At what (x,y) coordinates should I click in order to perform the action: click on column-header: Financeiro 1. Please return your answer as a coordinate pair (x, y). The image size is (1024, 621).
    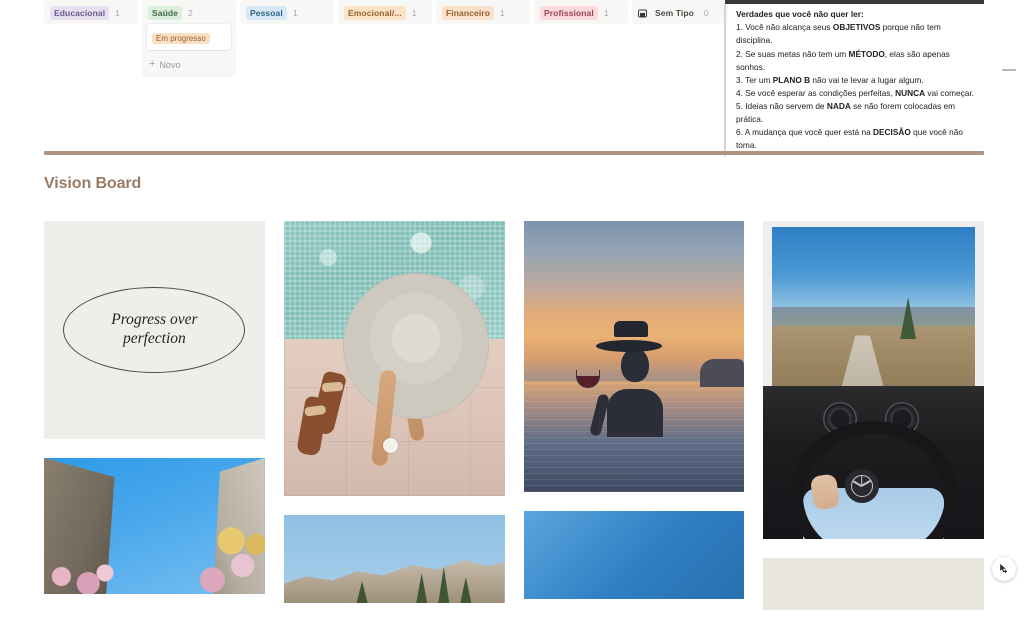
    Looking at the image, I should click on (483, 14).